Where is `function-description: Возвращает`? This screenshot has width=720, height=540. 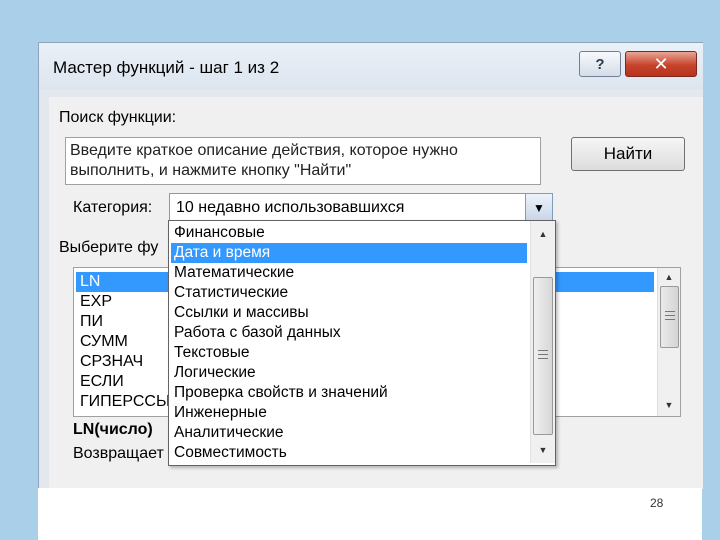
function-description: Возвращает is located at coordinates (118, 453).